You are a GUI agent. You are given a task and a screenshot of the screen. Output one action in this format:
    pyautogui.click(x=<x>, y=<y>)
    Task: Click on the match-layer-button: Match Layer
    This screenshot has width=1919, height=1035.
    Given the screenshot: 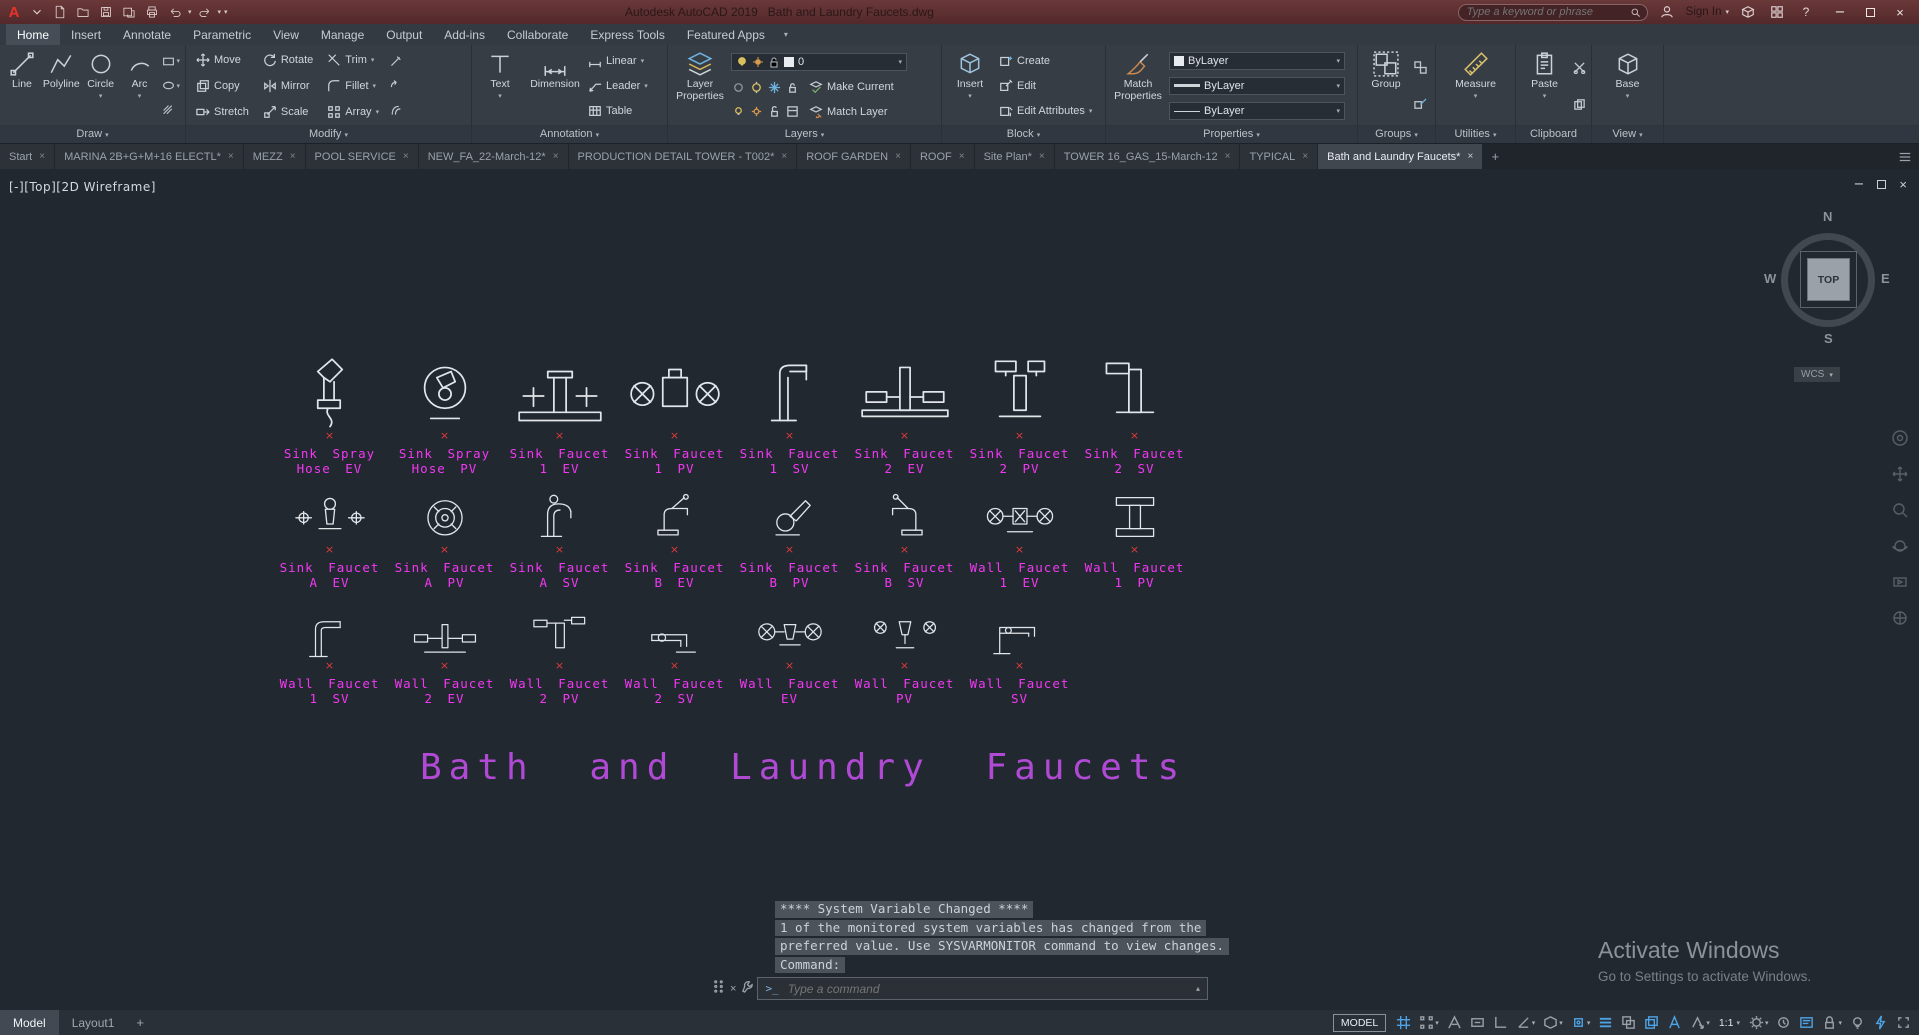 What is the action you would take?
    pyautogui.click(x=848, y=112)
    